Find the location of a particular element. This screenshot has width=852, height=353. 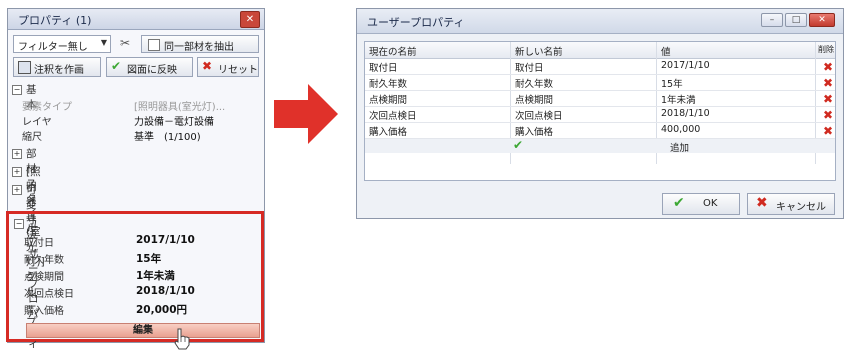

prop-value: 力設備－電灯設備 is located at coordinates (174, 122).